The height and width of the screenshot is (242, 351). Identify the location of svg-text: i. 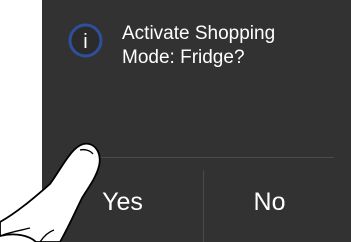
(85, 42).